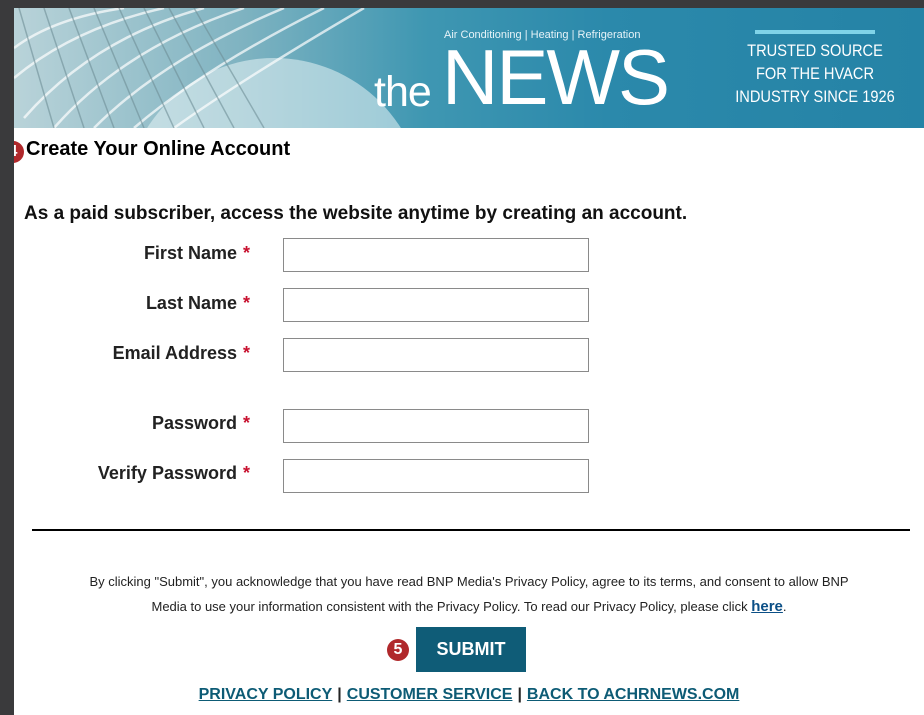  What do you see at coordinates (190, 253) in the screenshot?
I see `field-label-text: First Name` at bounding box center [190, 253].